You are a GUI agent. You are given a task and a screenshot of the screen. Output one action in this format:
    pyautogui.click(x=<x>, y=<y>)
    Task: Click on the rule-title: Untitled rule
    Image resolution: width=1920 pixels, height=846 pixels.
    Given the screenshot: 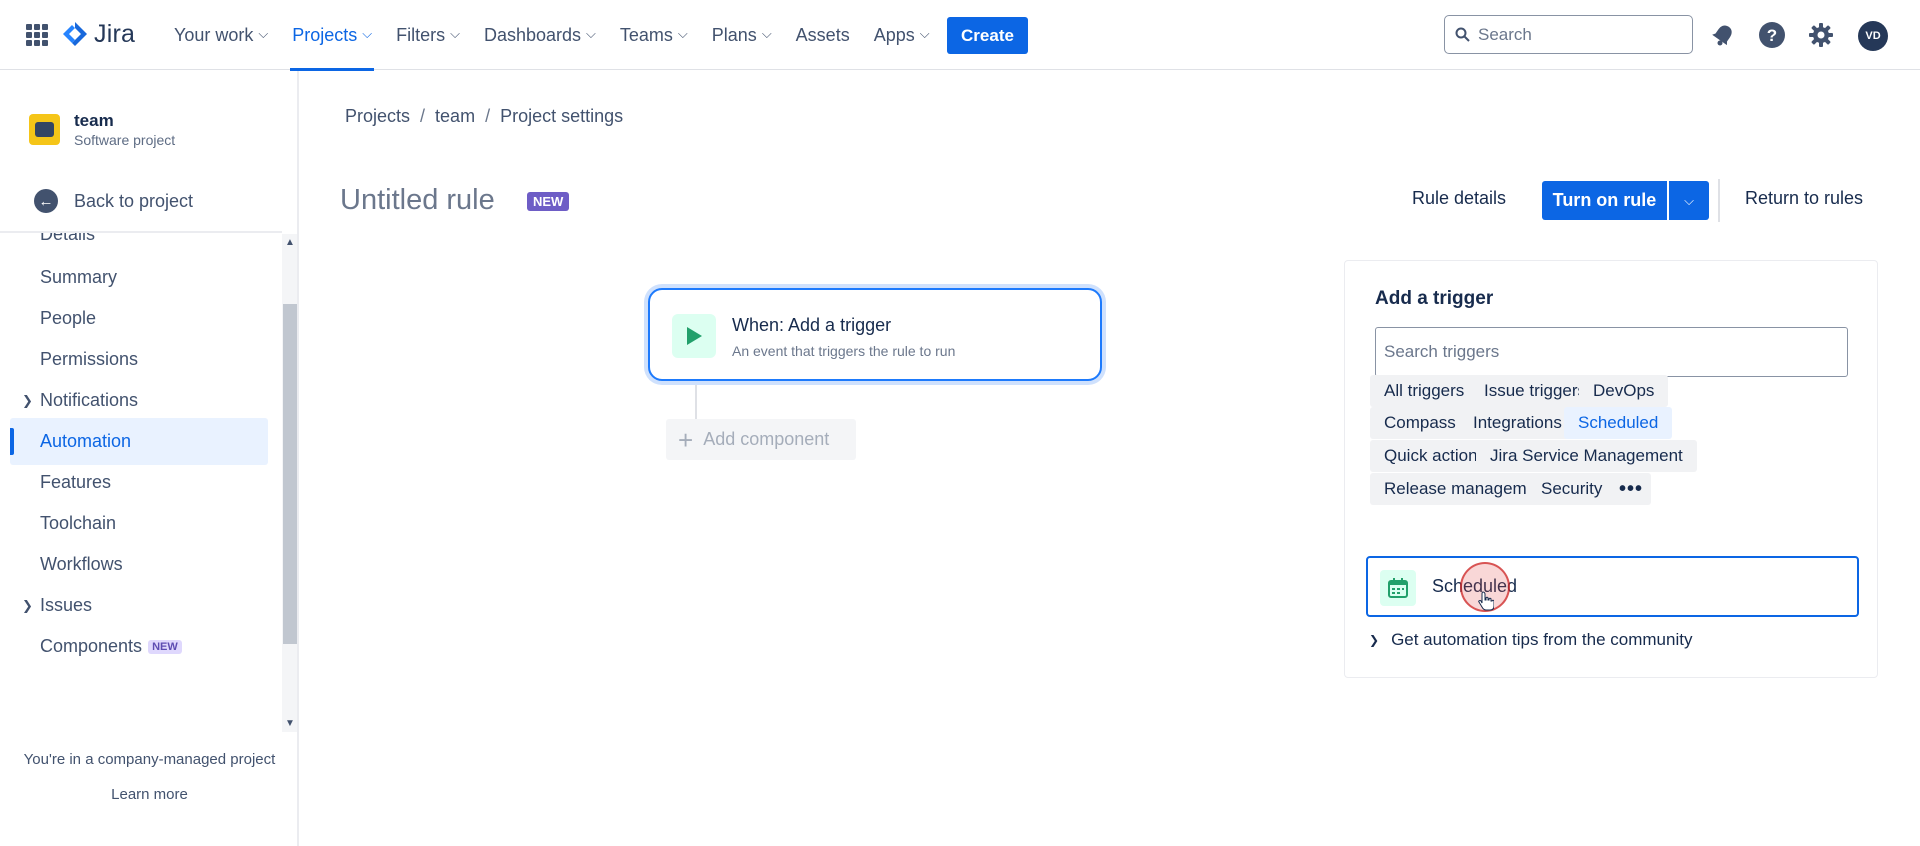 What is the action you would take?
    pyautogui.click(x=417, y=200)
    